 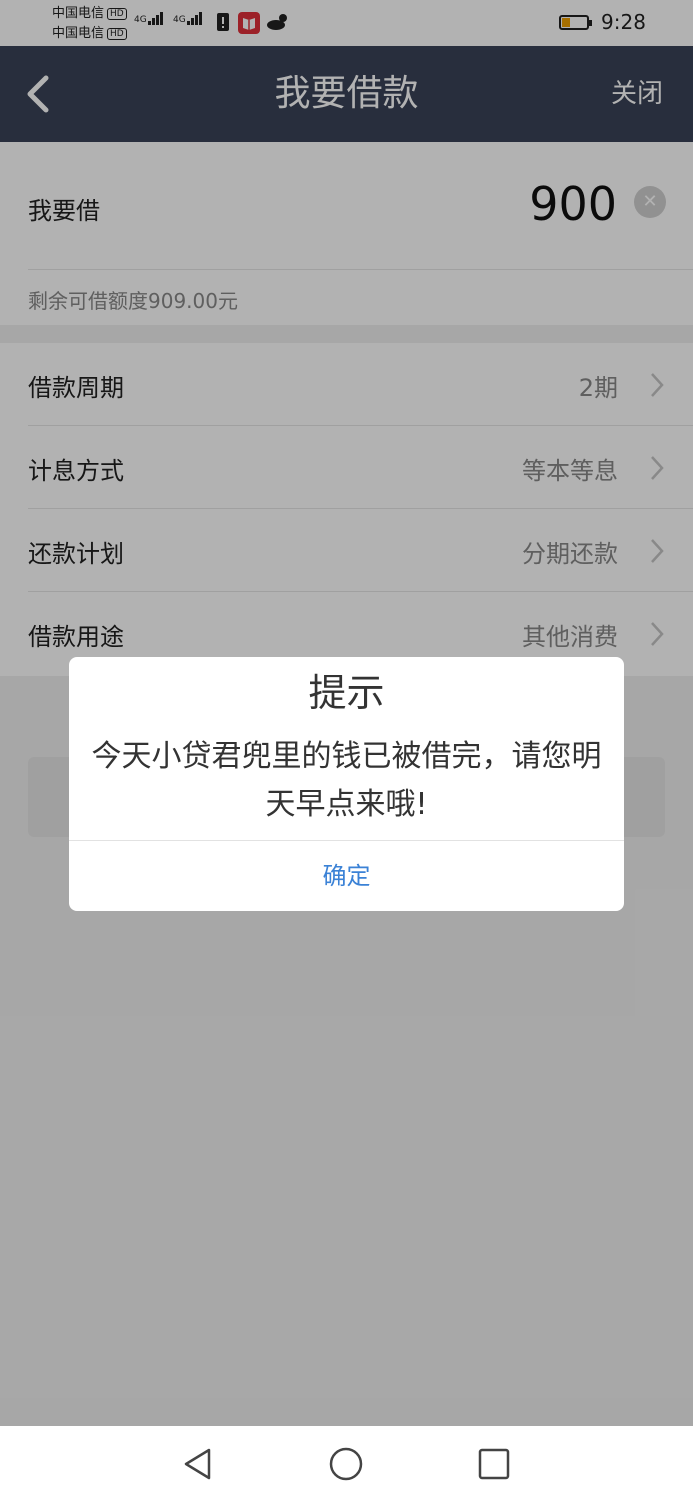 I want to click on triangle-back-icon, so click(x=198, y=1464).